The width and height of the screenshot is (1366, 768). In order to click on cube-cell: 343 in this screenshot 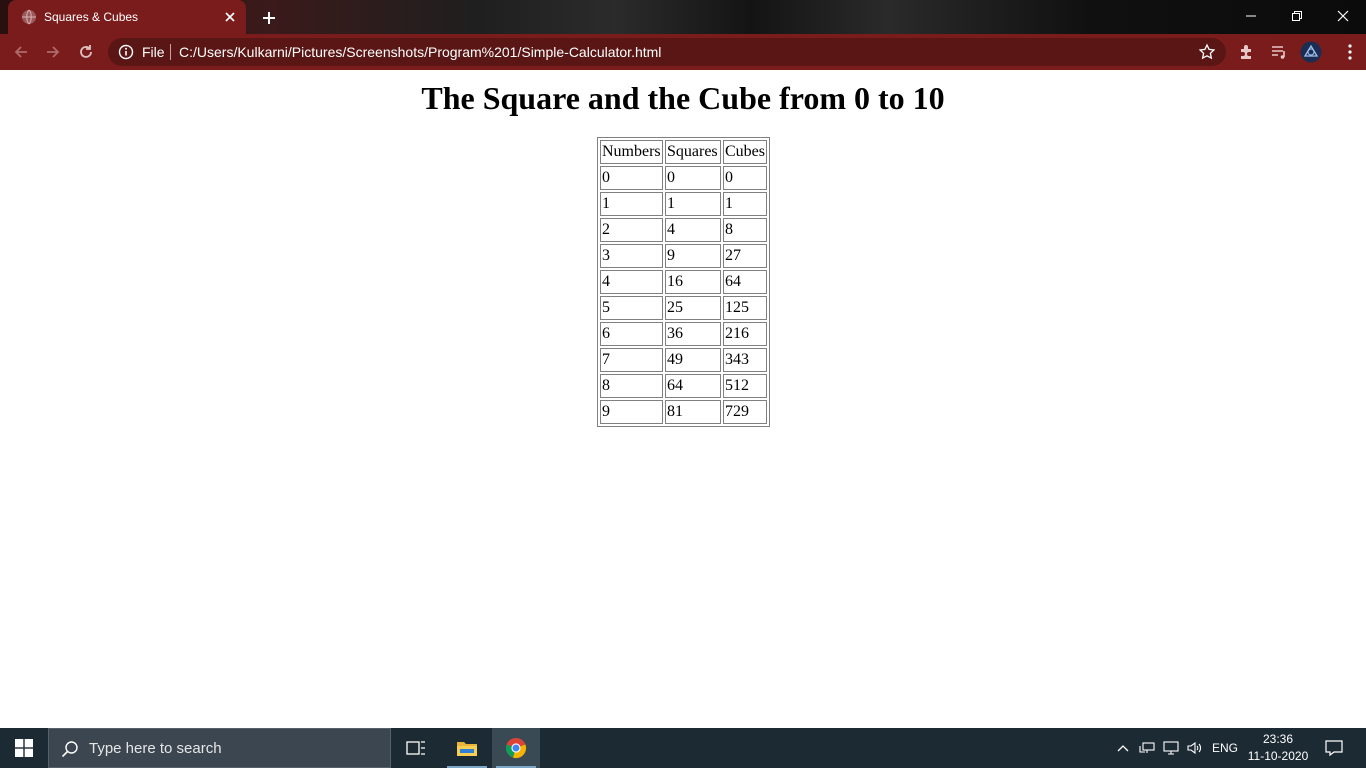, I will do `click(745, 360)`.